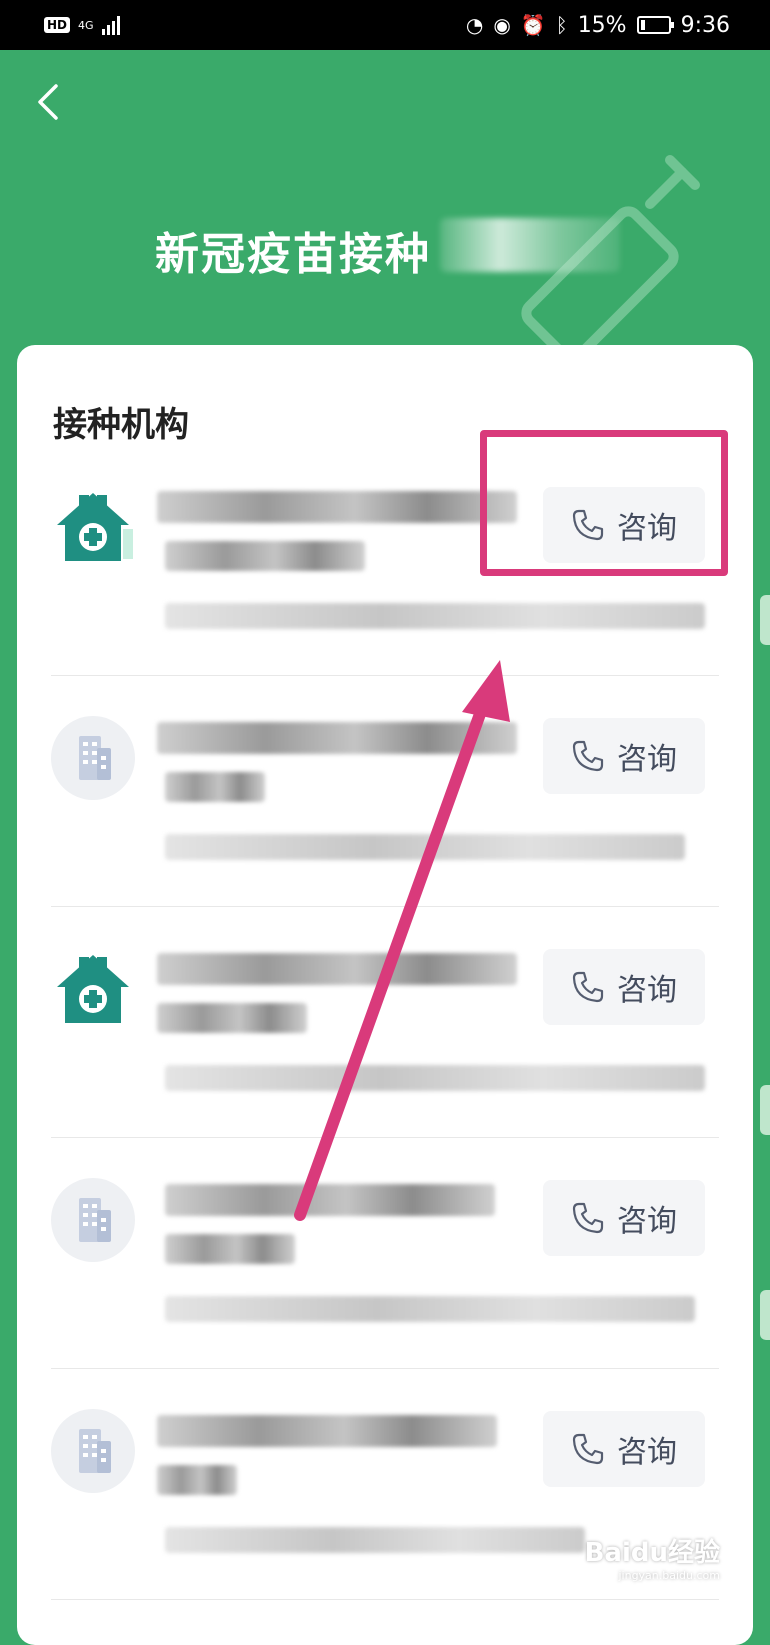  I want to click on watermark: Baidu经验 jingyan.baidu.com, so click(652, 1557).